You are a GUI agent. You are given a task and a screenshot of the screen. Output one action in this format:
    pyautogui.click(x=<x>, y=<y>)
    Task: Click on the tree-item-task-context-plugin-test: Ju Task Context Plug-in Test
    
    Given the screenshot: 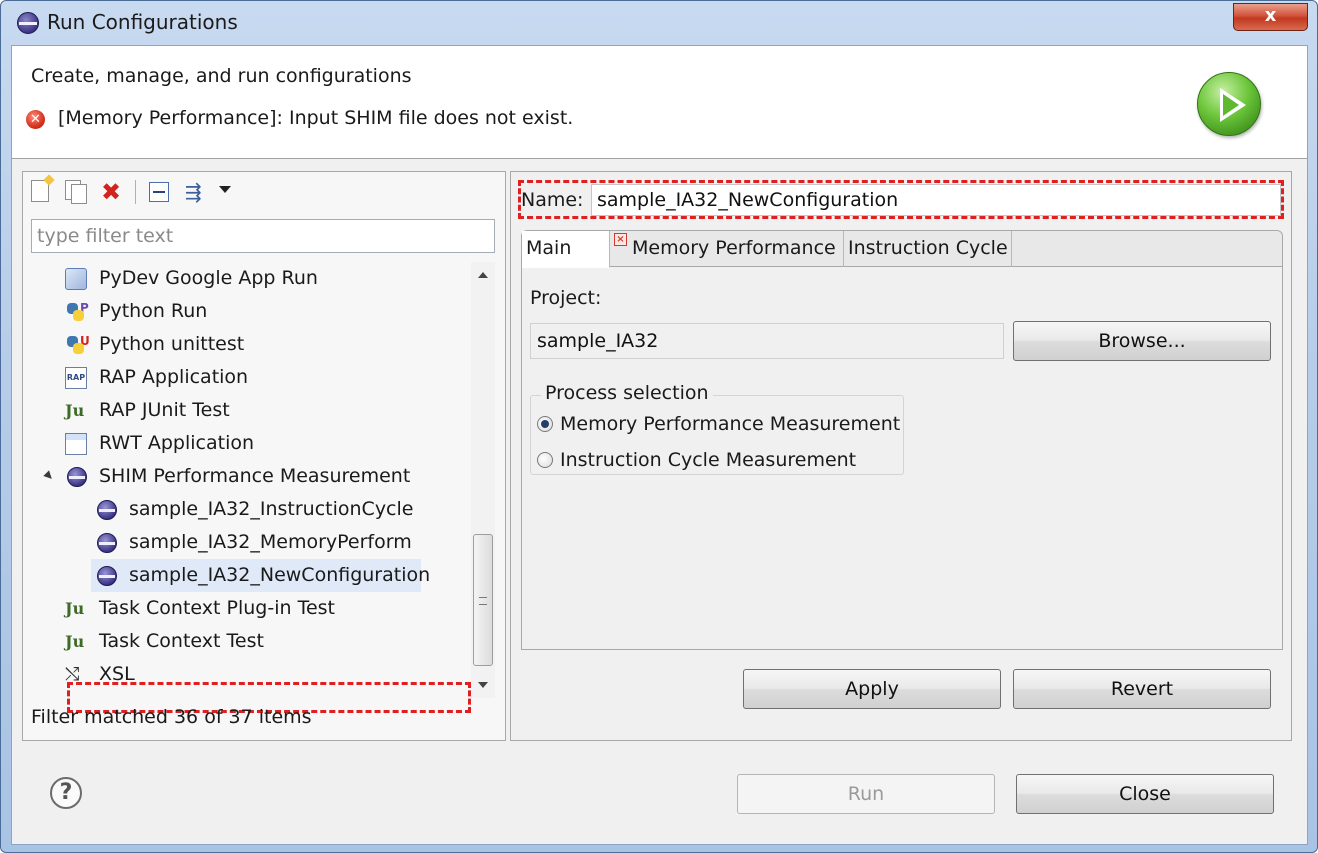 What is the action you would take?
    pyautogui.click(x=247, y=608)
    